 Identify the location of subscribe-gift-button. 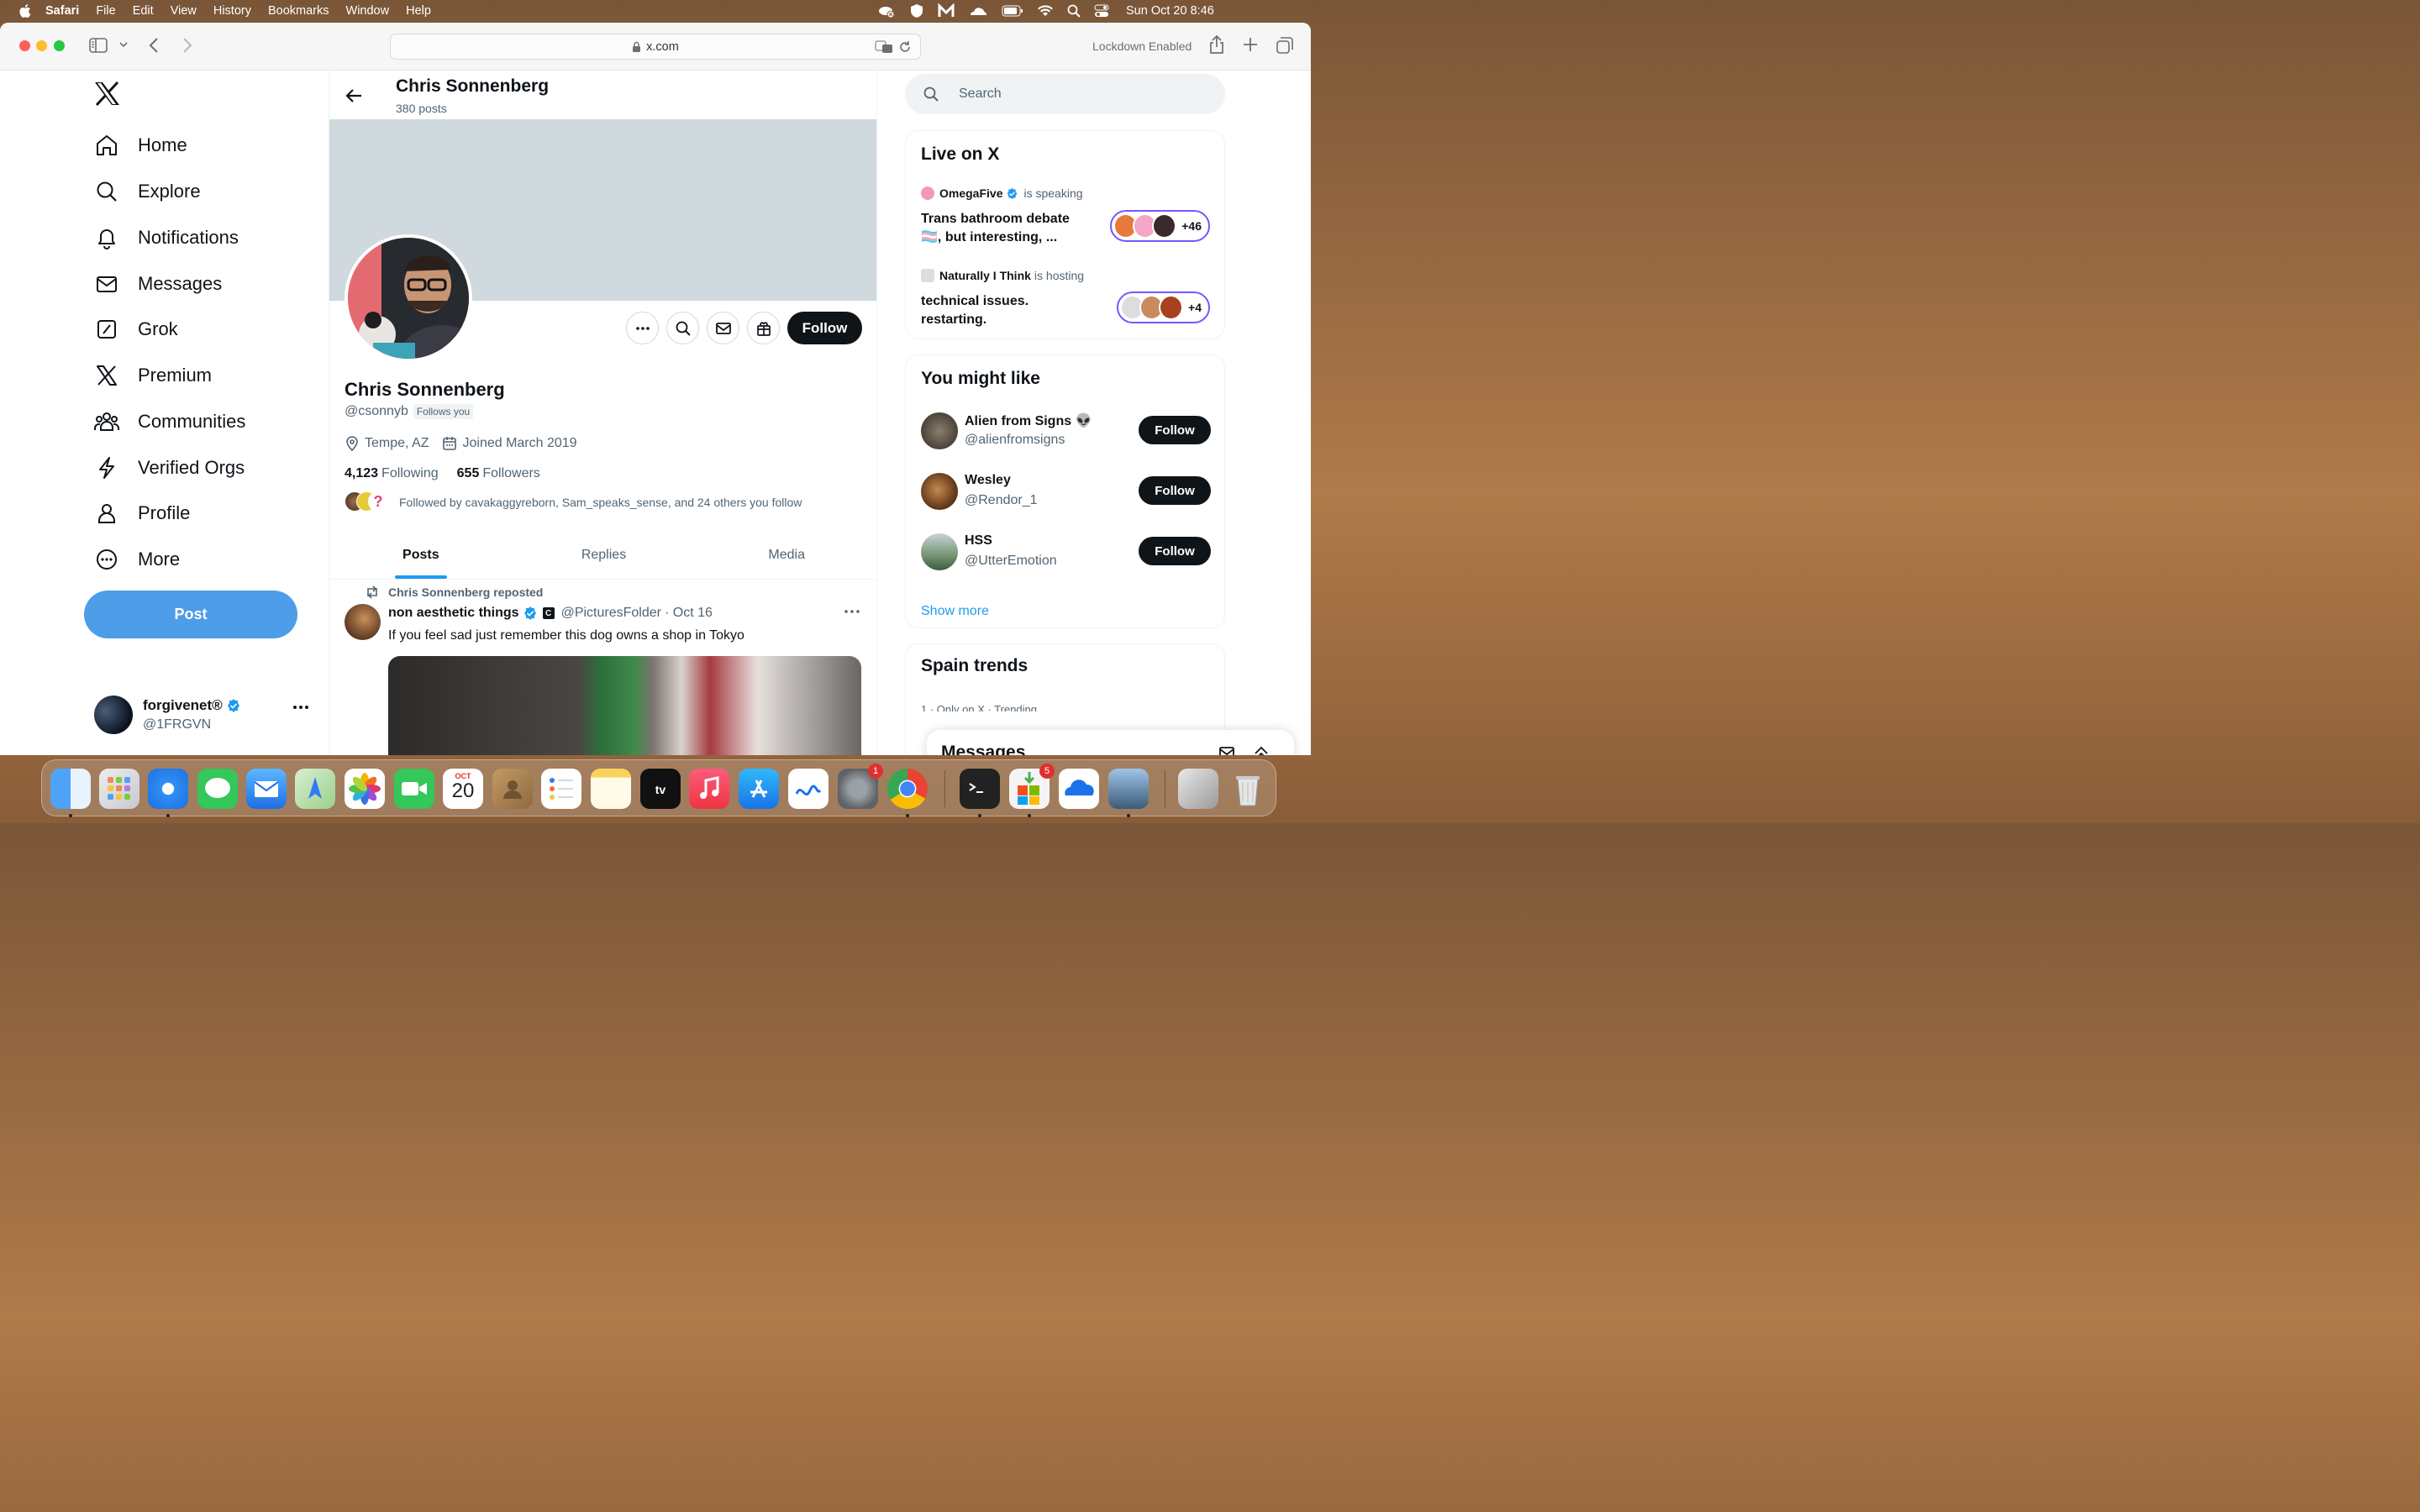
(764, 328).